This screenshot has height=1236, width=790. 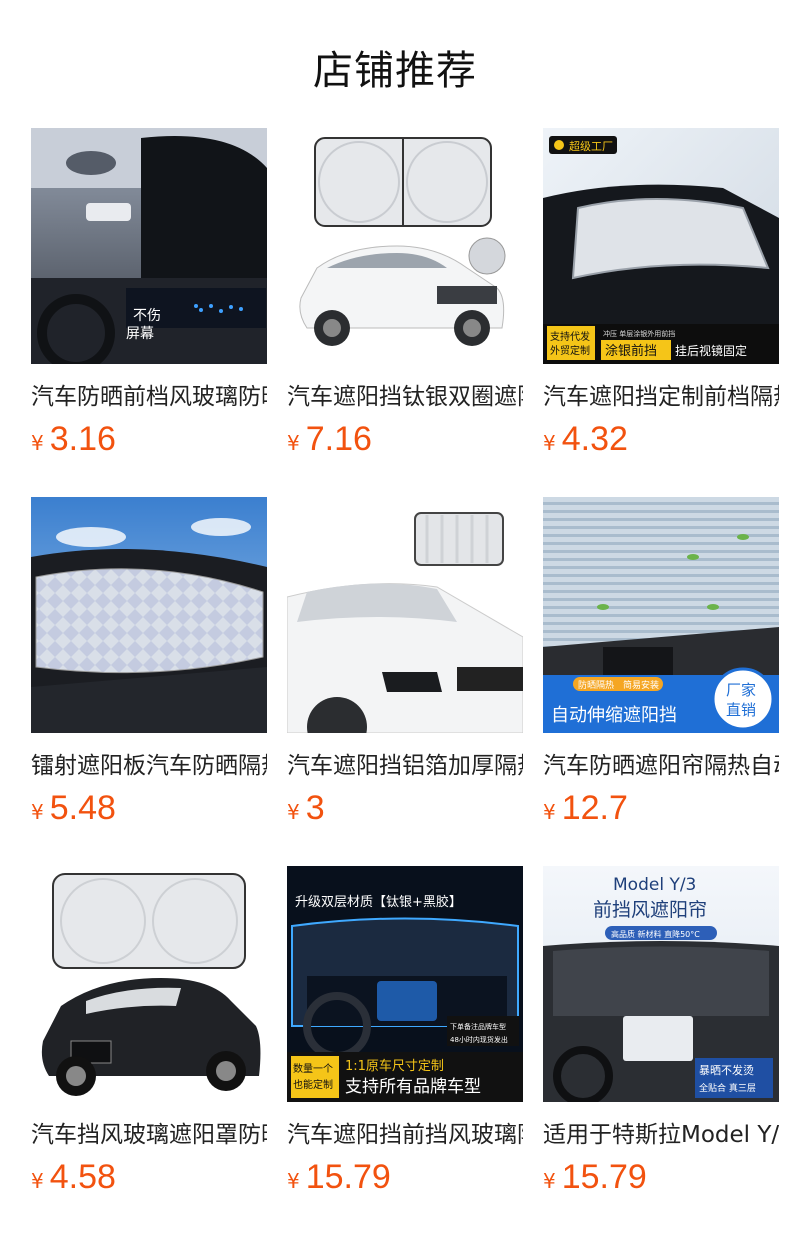 I want to click on product-price: ¥3, so click(x=405, y=808).